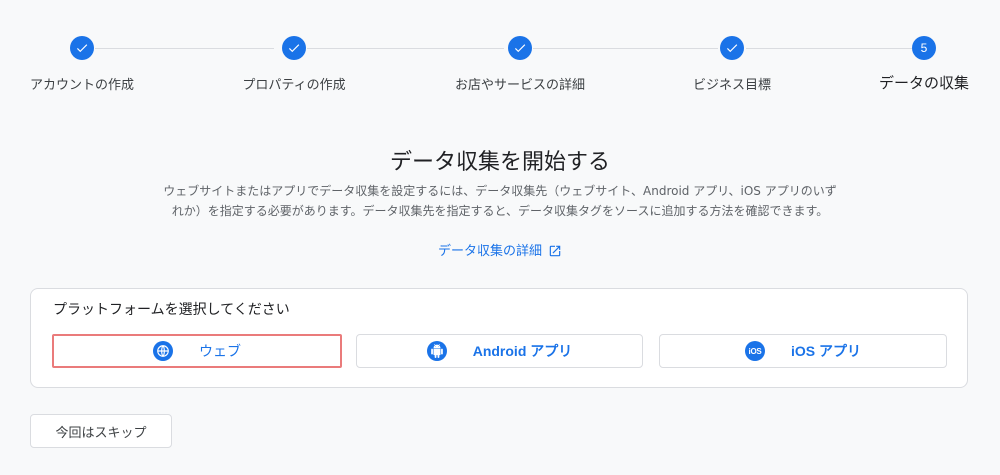 This screenshot has width=1000, height=475. What do you see at coordinates (81, 85) in the screenshot?
I see `step-label: アカウントの作成` at bounding box center [81, 85].